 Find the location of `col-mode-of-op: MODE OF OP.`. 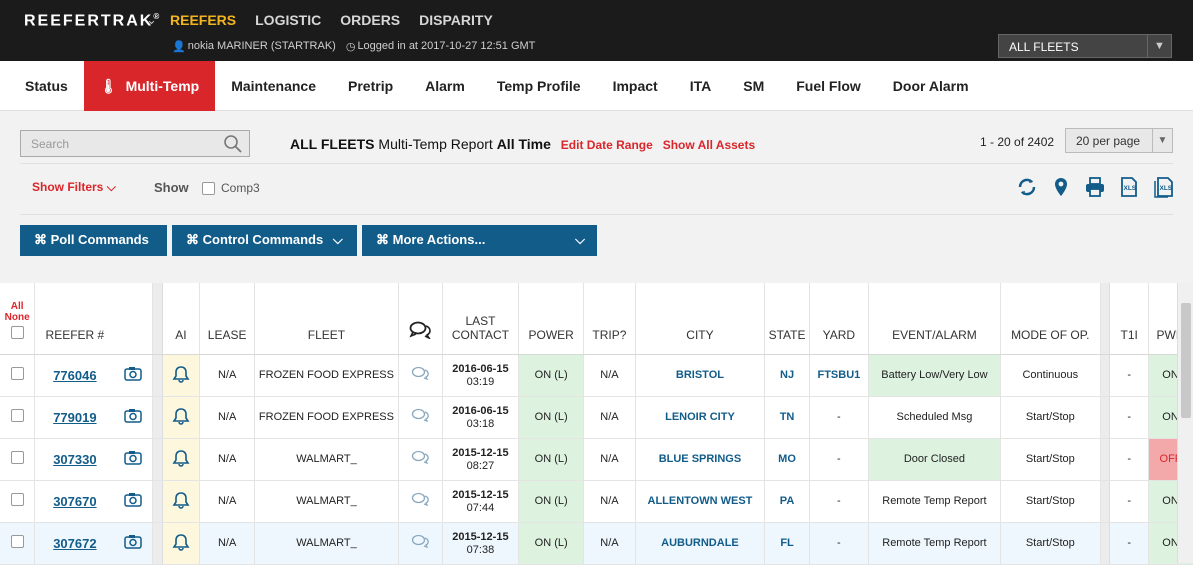

col-mode-of-op: MODE OF OP. is located at coordinates (1050, 319).